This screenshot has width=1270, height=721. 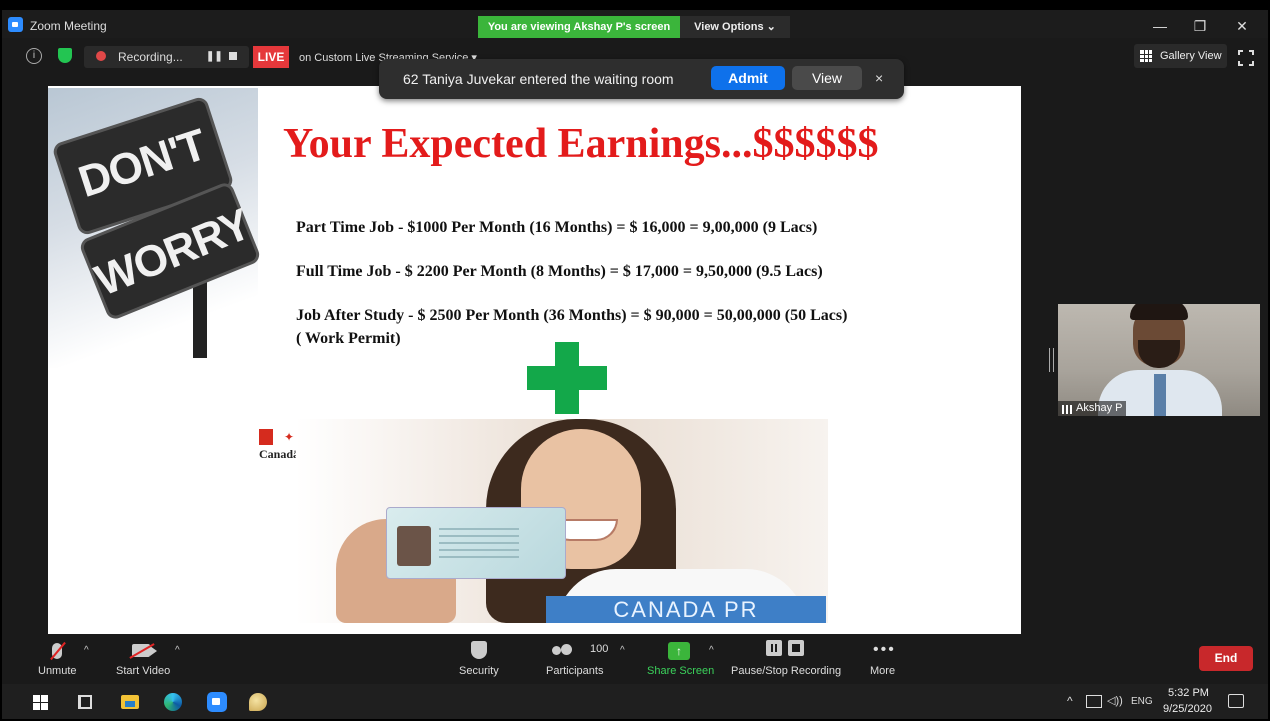 I want to click on earning-line: ( Work Permit), so click(x=348, y=338).